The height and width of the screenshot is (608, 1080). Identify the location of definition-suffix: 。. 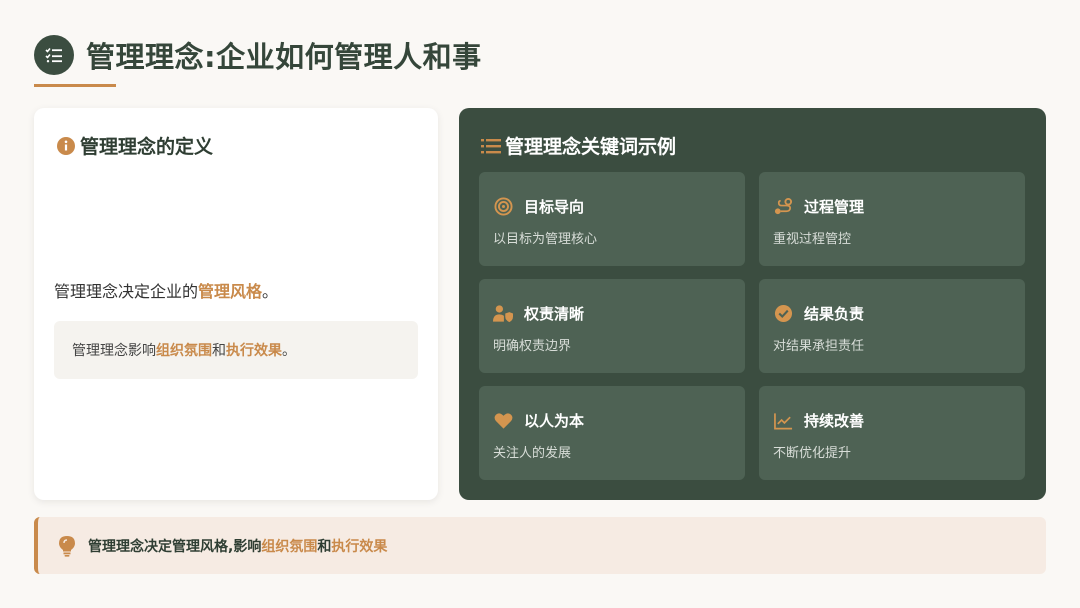
(270, 291).